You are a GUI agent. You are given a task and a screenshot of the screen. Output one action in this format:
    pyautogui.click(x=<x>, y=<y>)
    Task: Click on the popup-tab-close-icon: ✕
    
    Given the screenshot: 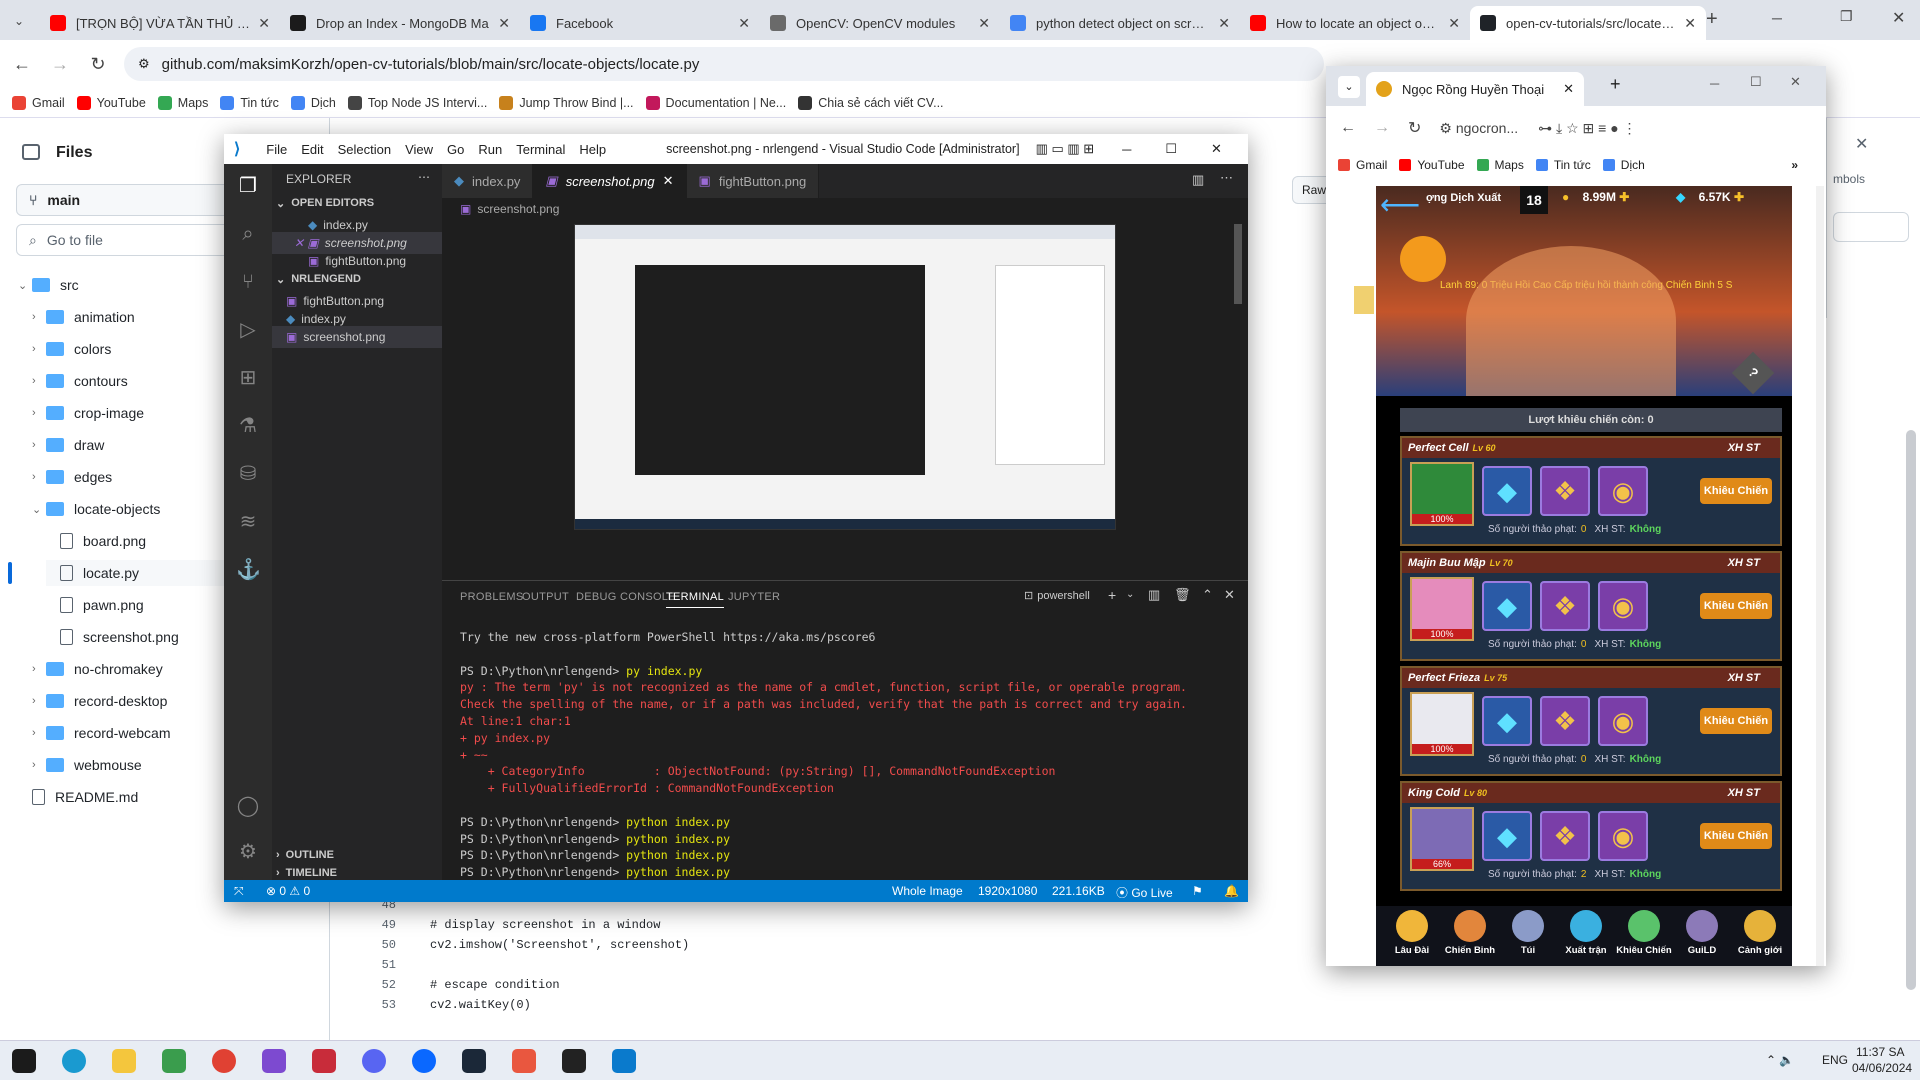 What is the action you would take?
    pyautogui.click(x=1568, y=89)
    